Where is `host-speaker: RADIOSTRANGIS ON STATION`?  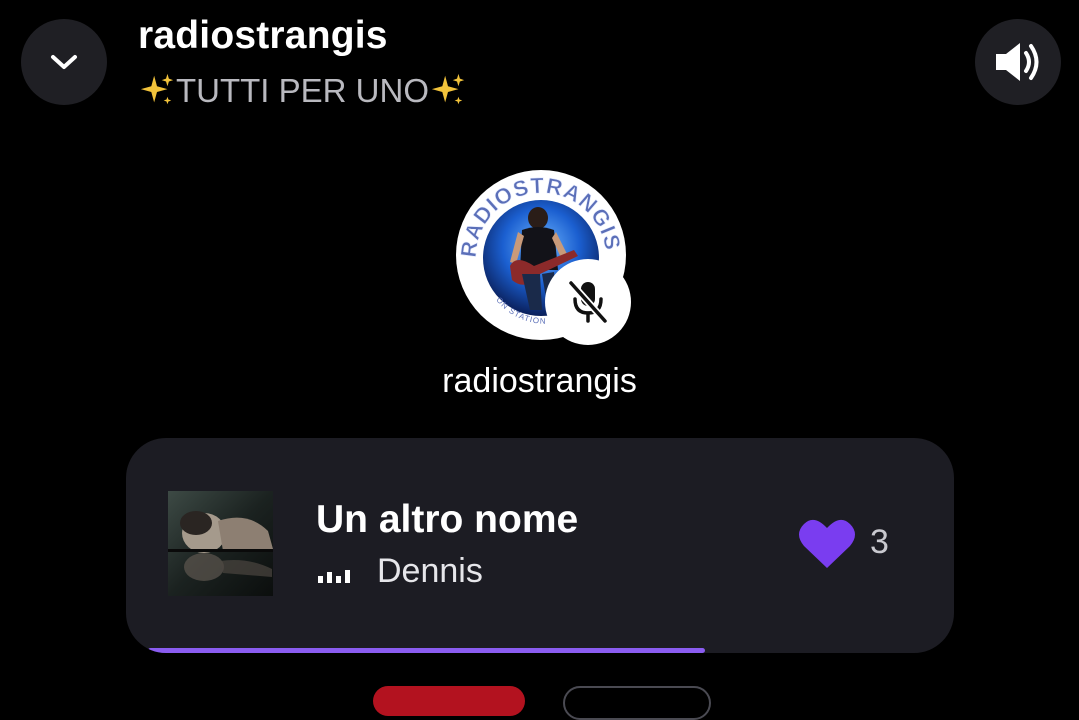
host-speaker: RADIOSTRANGIS ON STATION is located at coordinates (543, 257).